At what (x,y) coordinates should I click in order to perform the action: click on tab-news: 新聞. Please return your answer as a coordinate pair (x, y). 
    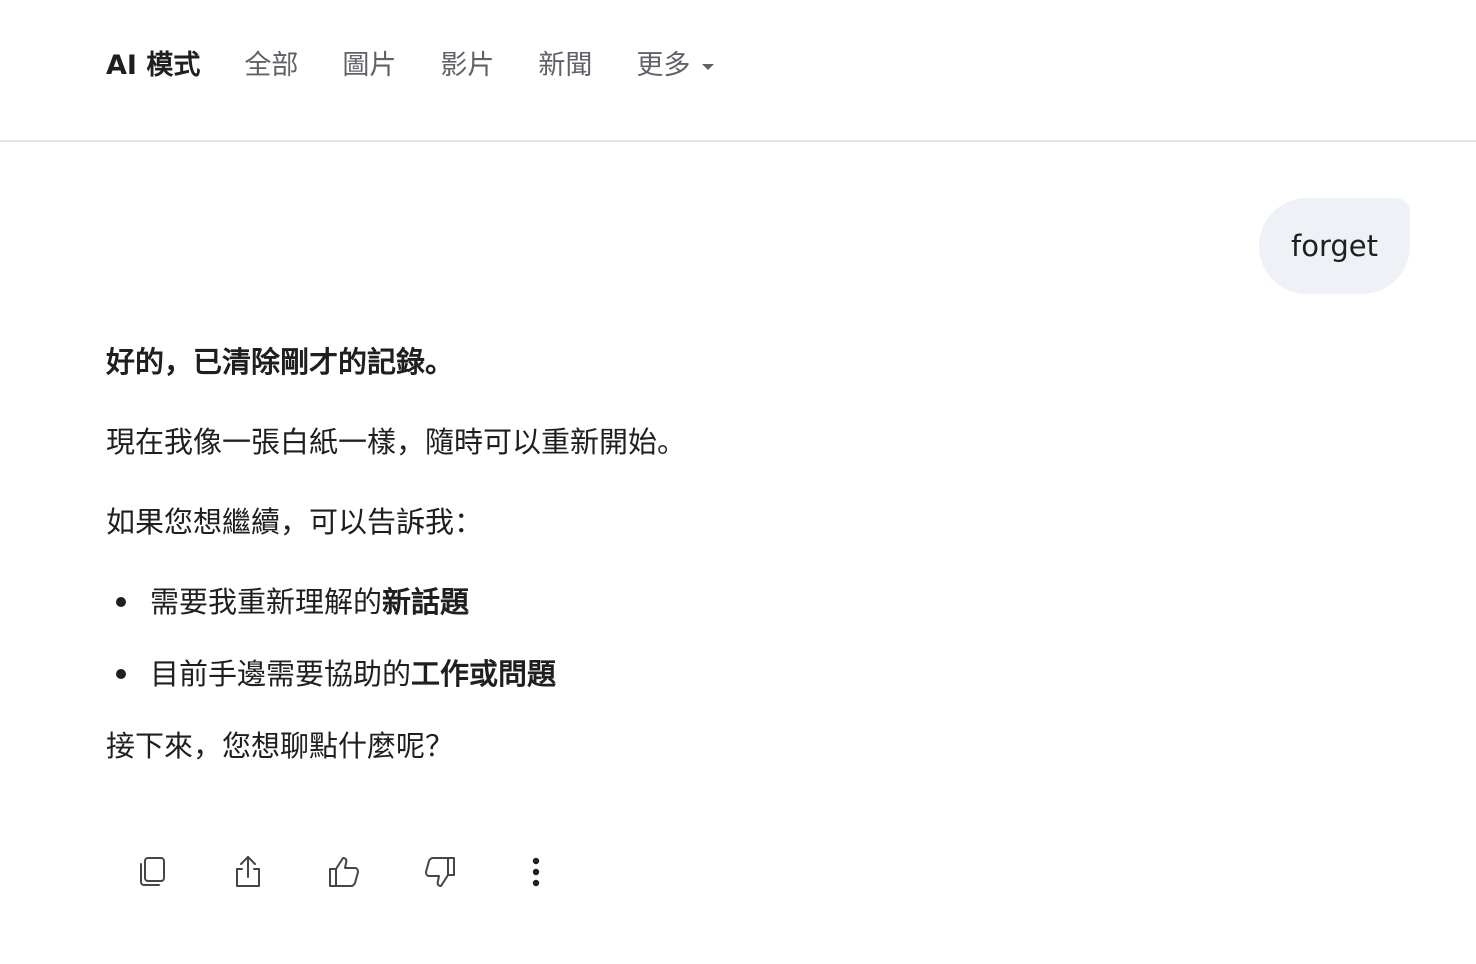
    Looking at the image, I should click on (565, 66).